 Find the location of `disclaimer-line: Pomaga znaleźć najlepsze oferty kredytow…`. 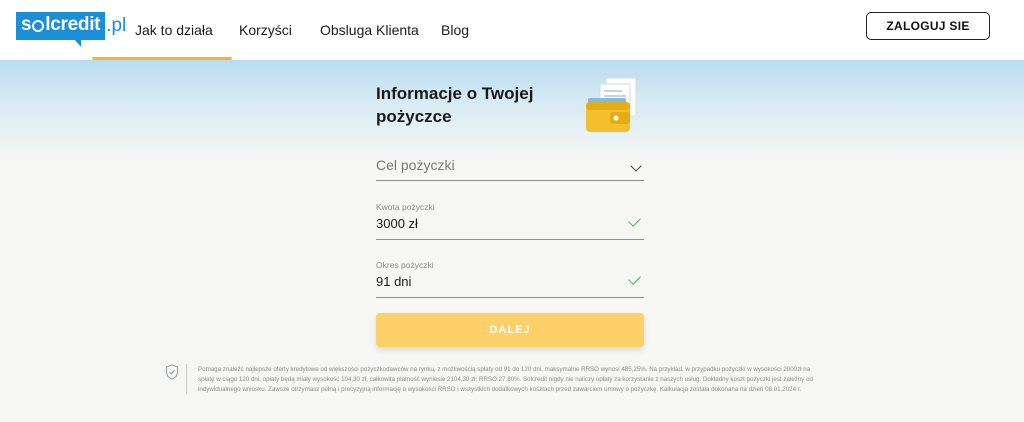

disclaimer-line: Pomaga znaleźć najlepsze oferty kredytow… is located at coordinates (504, 369).